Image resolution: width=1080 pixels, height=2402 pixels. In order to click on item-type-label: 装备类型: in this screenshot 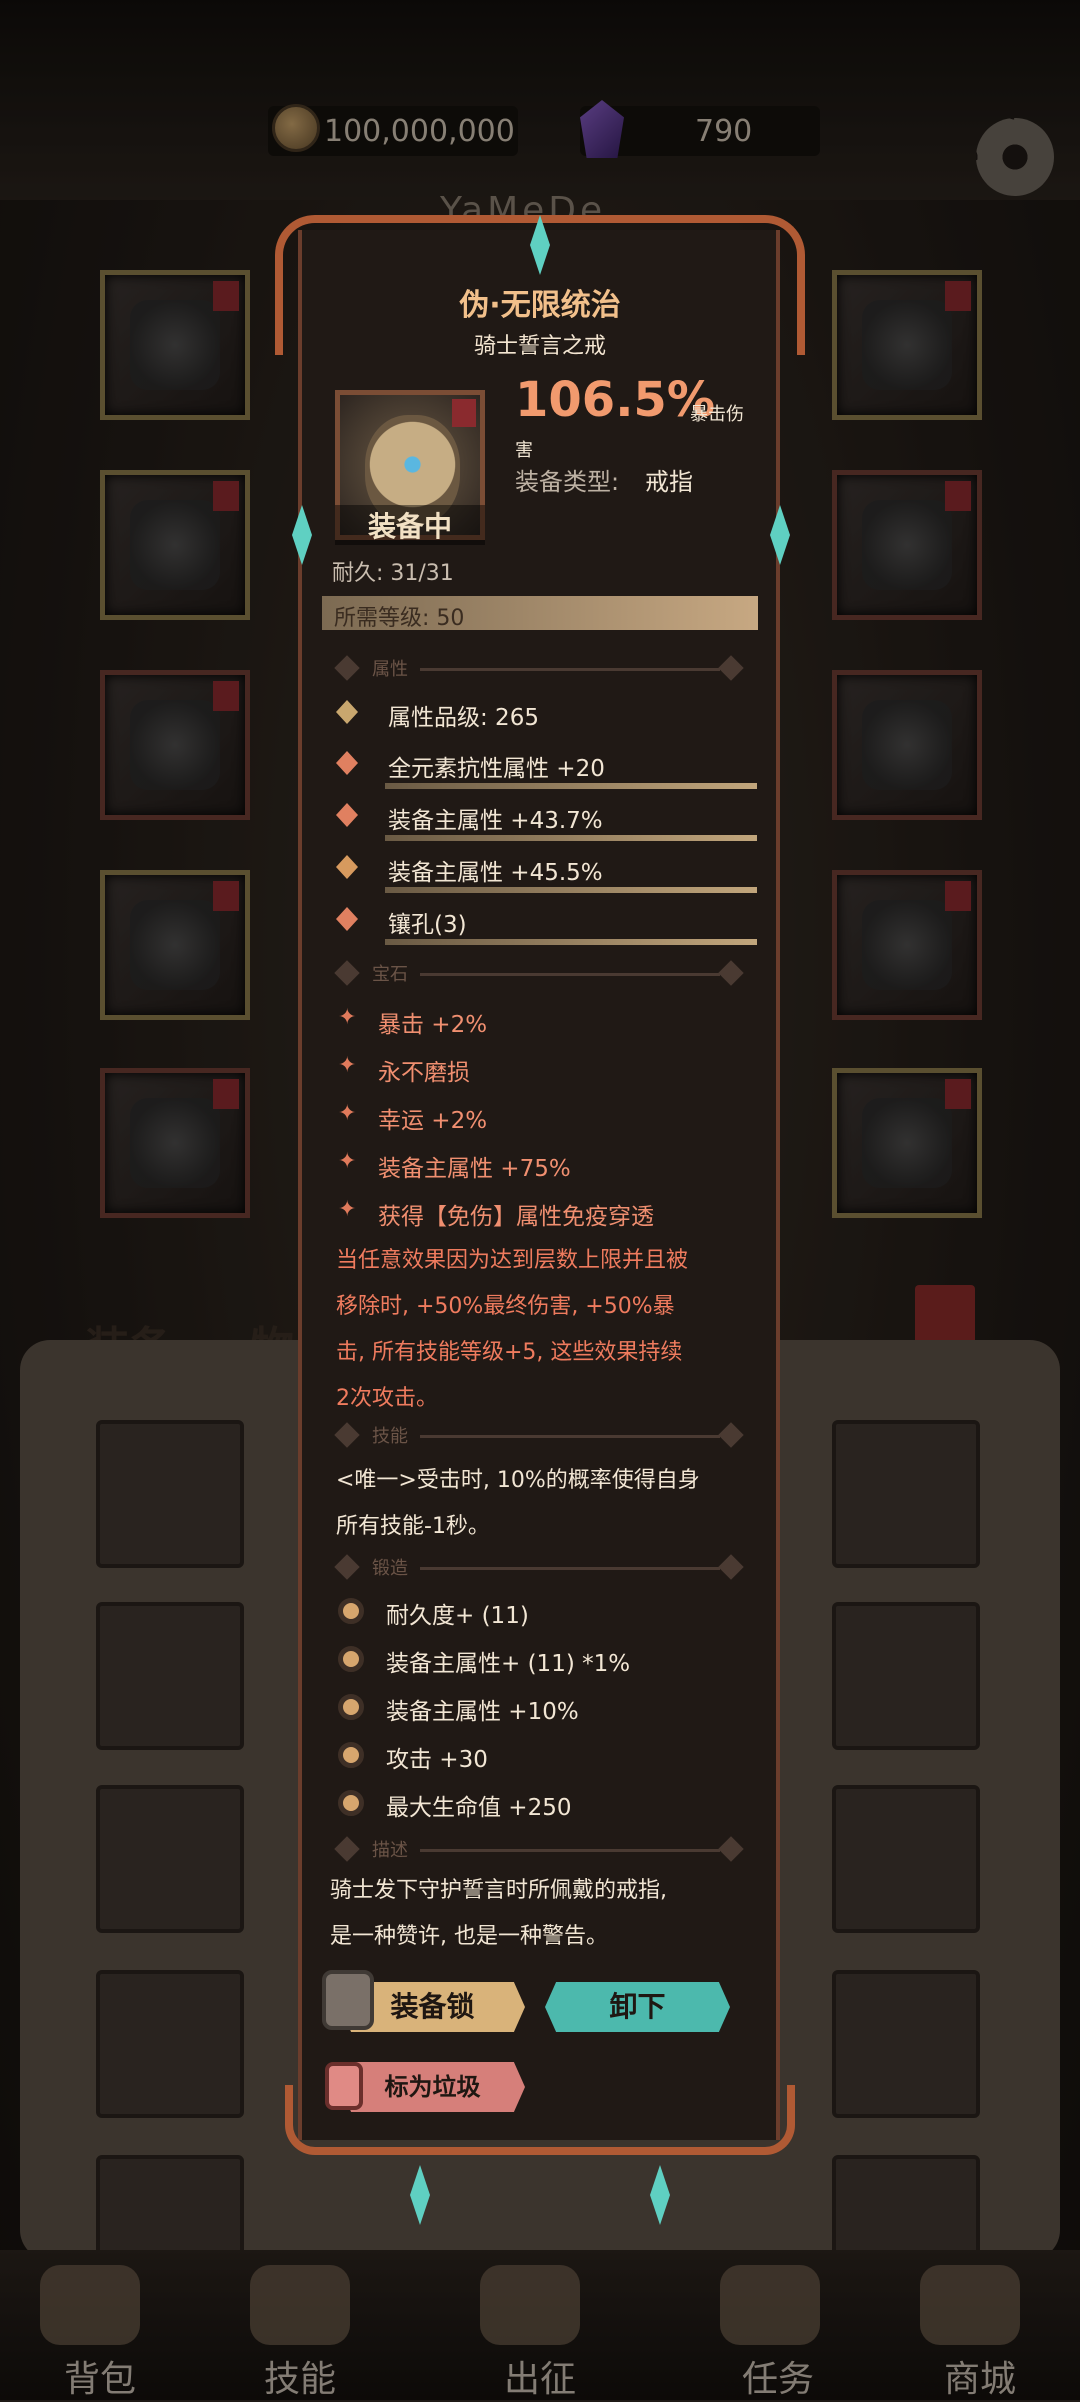, I will do `click(567, 482)`.